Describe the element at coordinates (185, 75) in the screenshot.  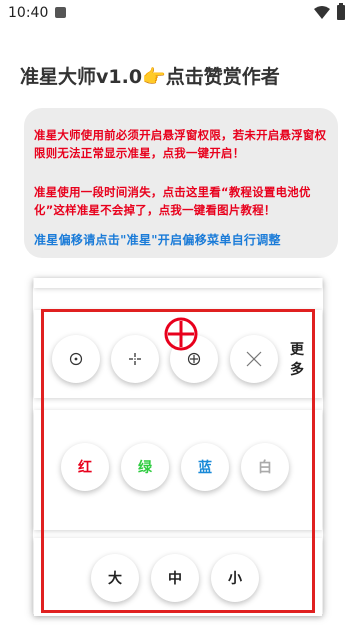
I see `app-title-donate-link: 准星大师v1.0👉点击赞赏作者` at that location.